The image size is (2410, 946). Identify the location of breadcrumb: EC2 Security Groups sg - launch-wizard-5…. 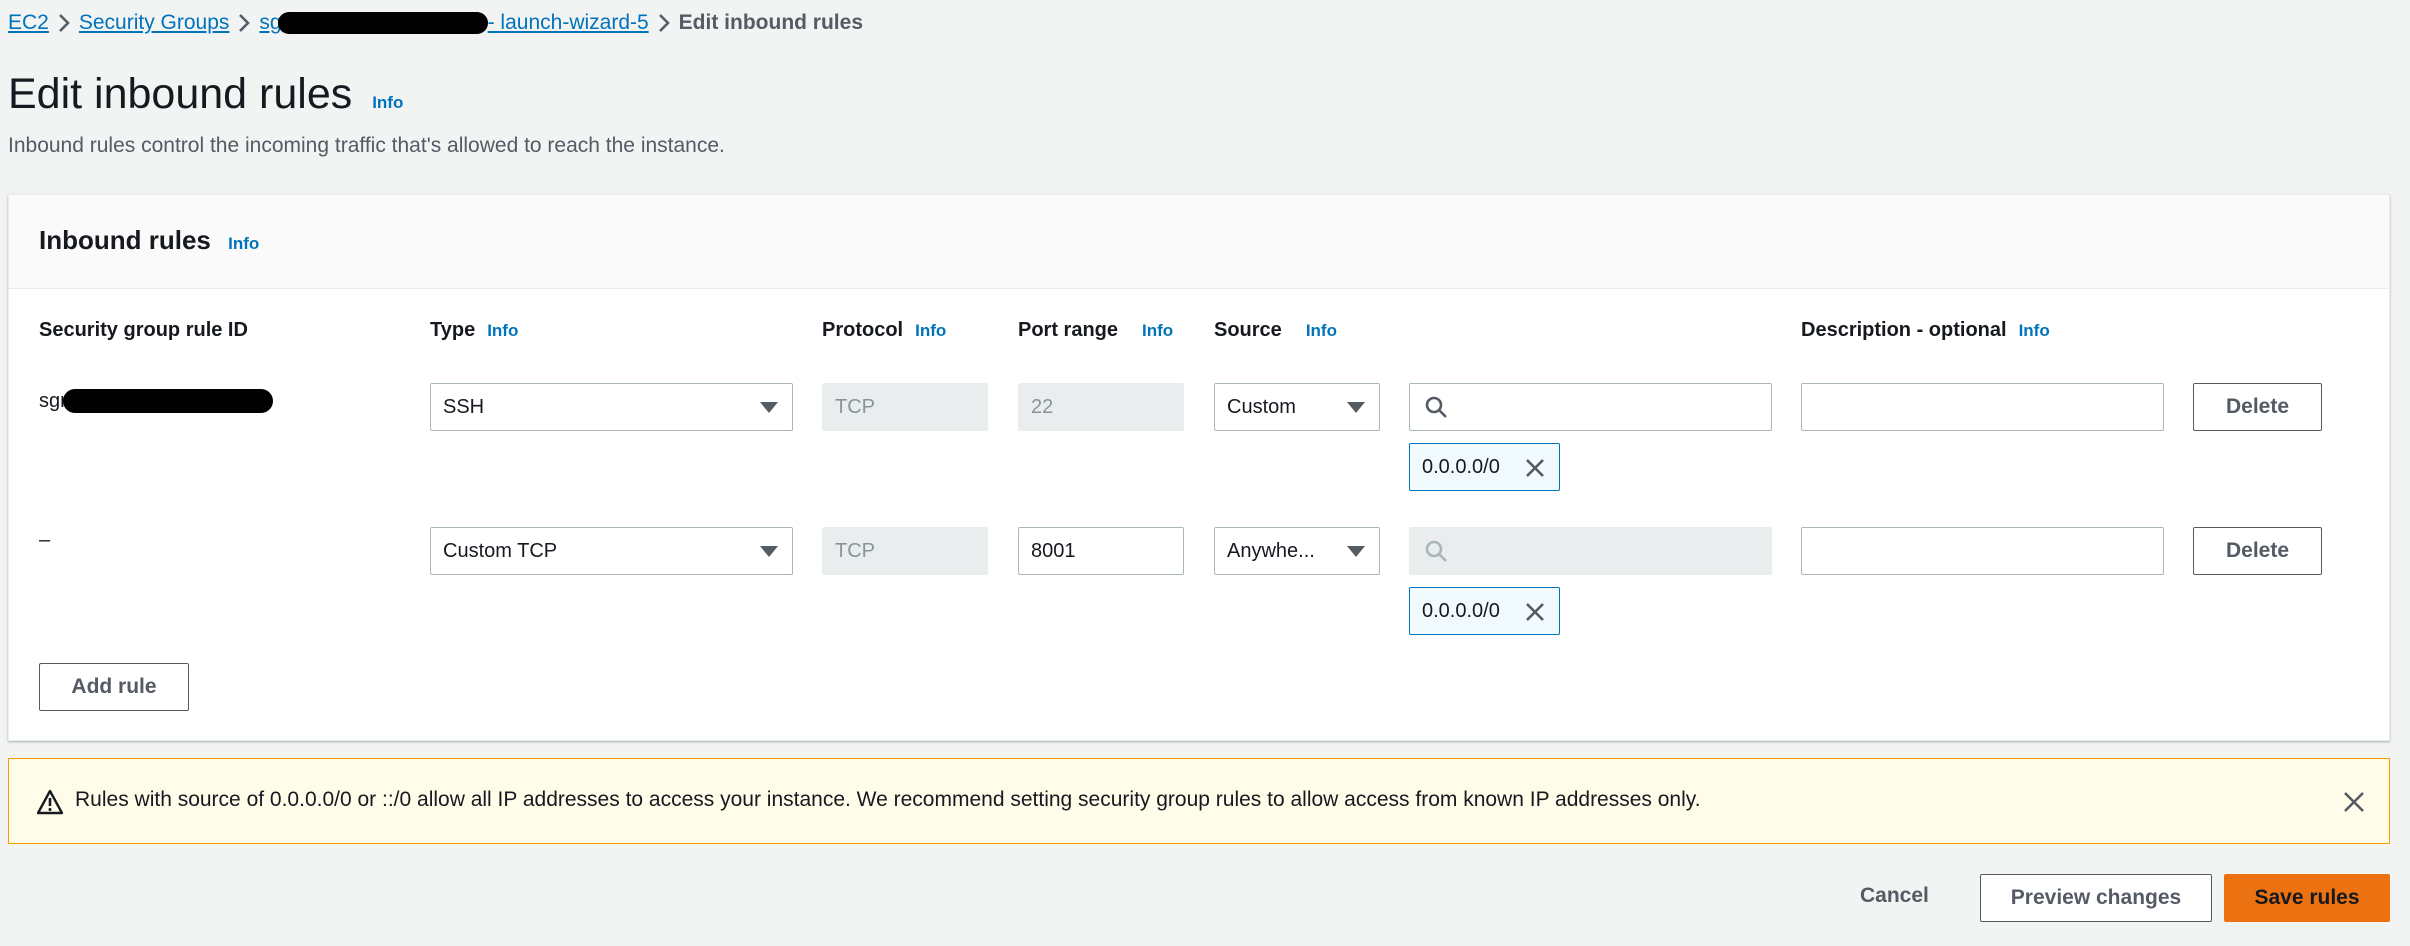
(435, 23).